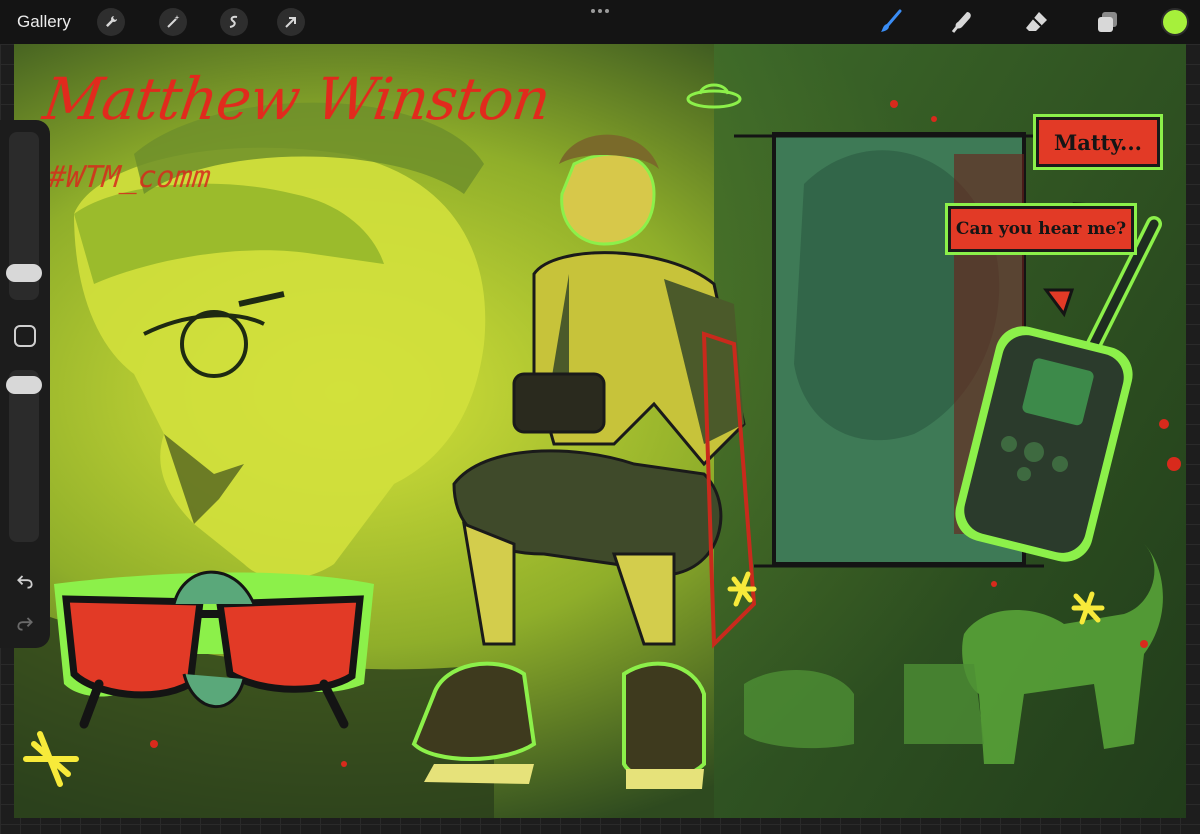 The height and width of the screenshot is (834, 1200). Describe the element at coordinates (1041, 229) in the screenshot. I see `speech-bubble-hear-me: Can you hear me?` at that location.